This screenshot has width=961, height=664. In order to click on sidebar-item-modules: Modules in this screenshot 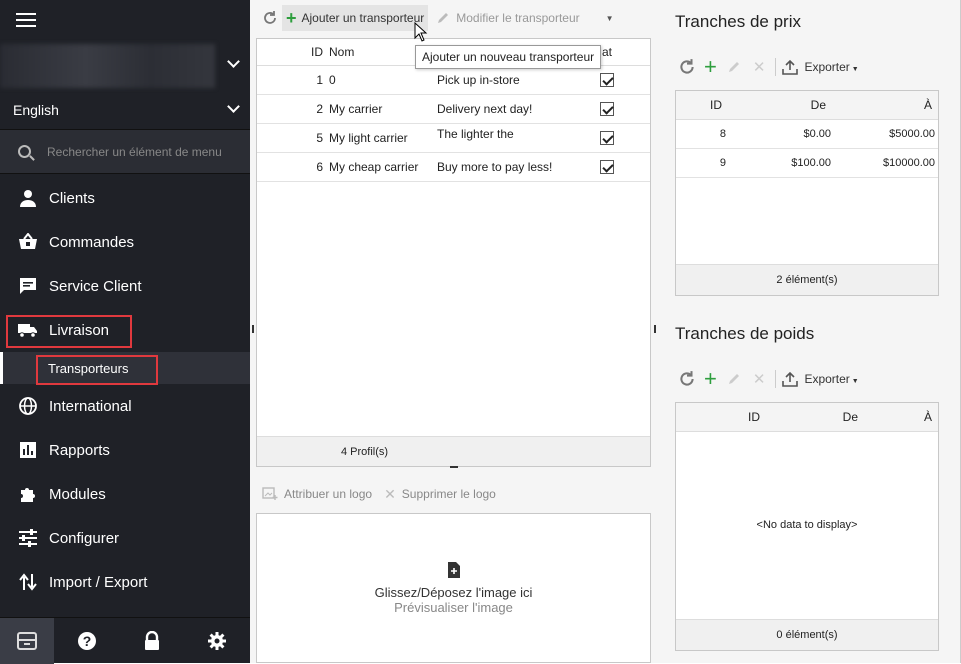, I will do `click(125, 494)`.